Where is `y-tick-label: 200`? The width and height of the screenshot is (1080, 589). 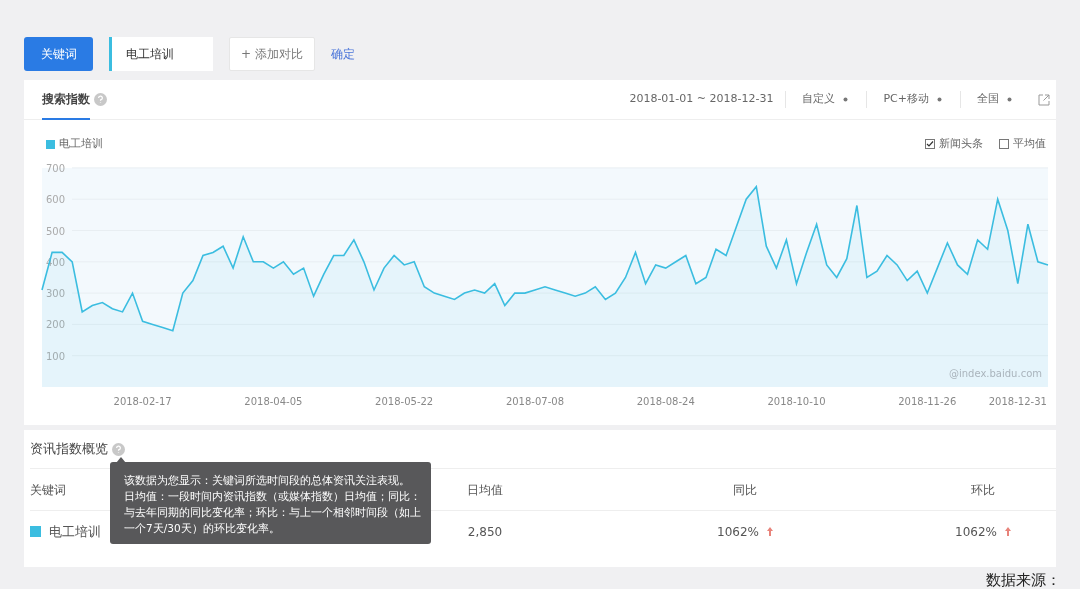
y-tick-label: 200 is located at coordinates (56, 325).